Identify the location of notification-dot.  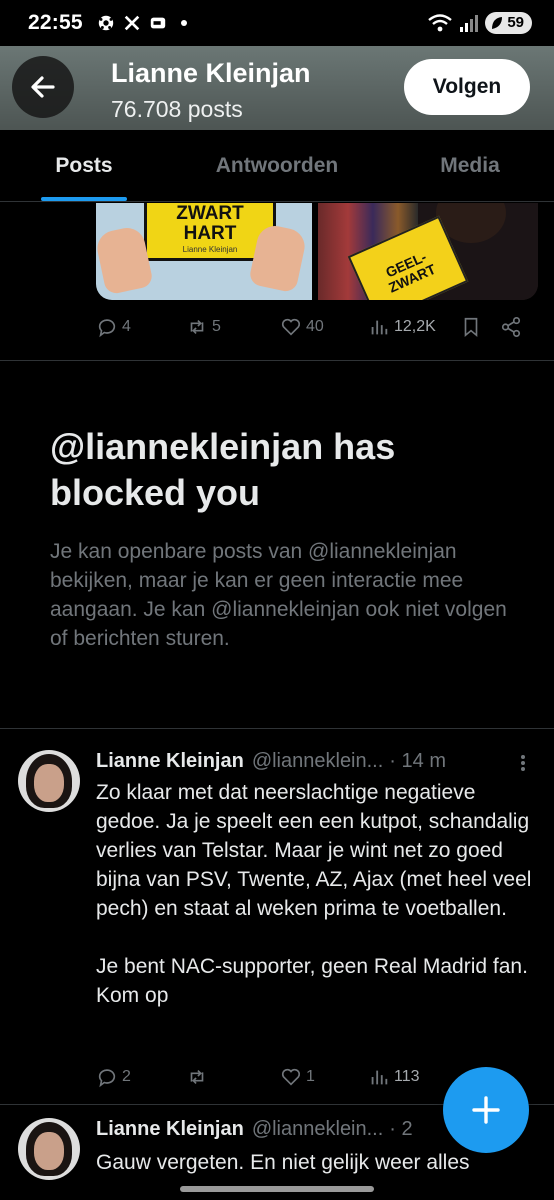
(183, 23).